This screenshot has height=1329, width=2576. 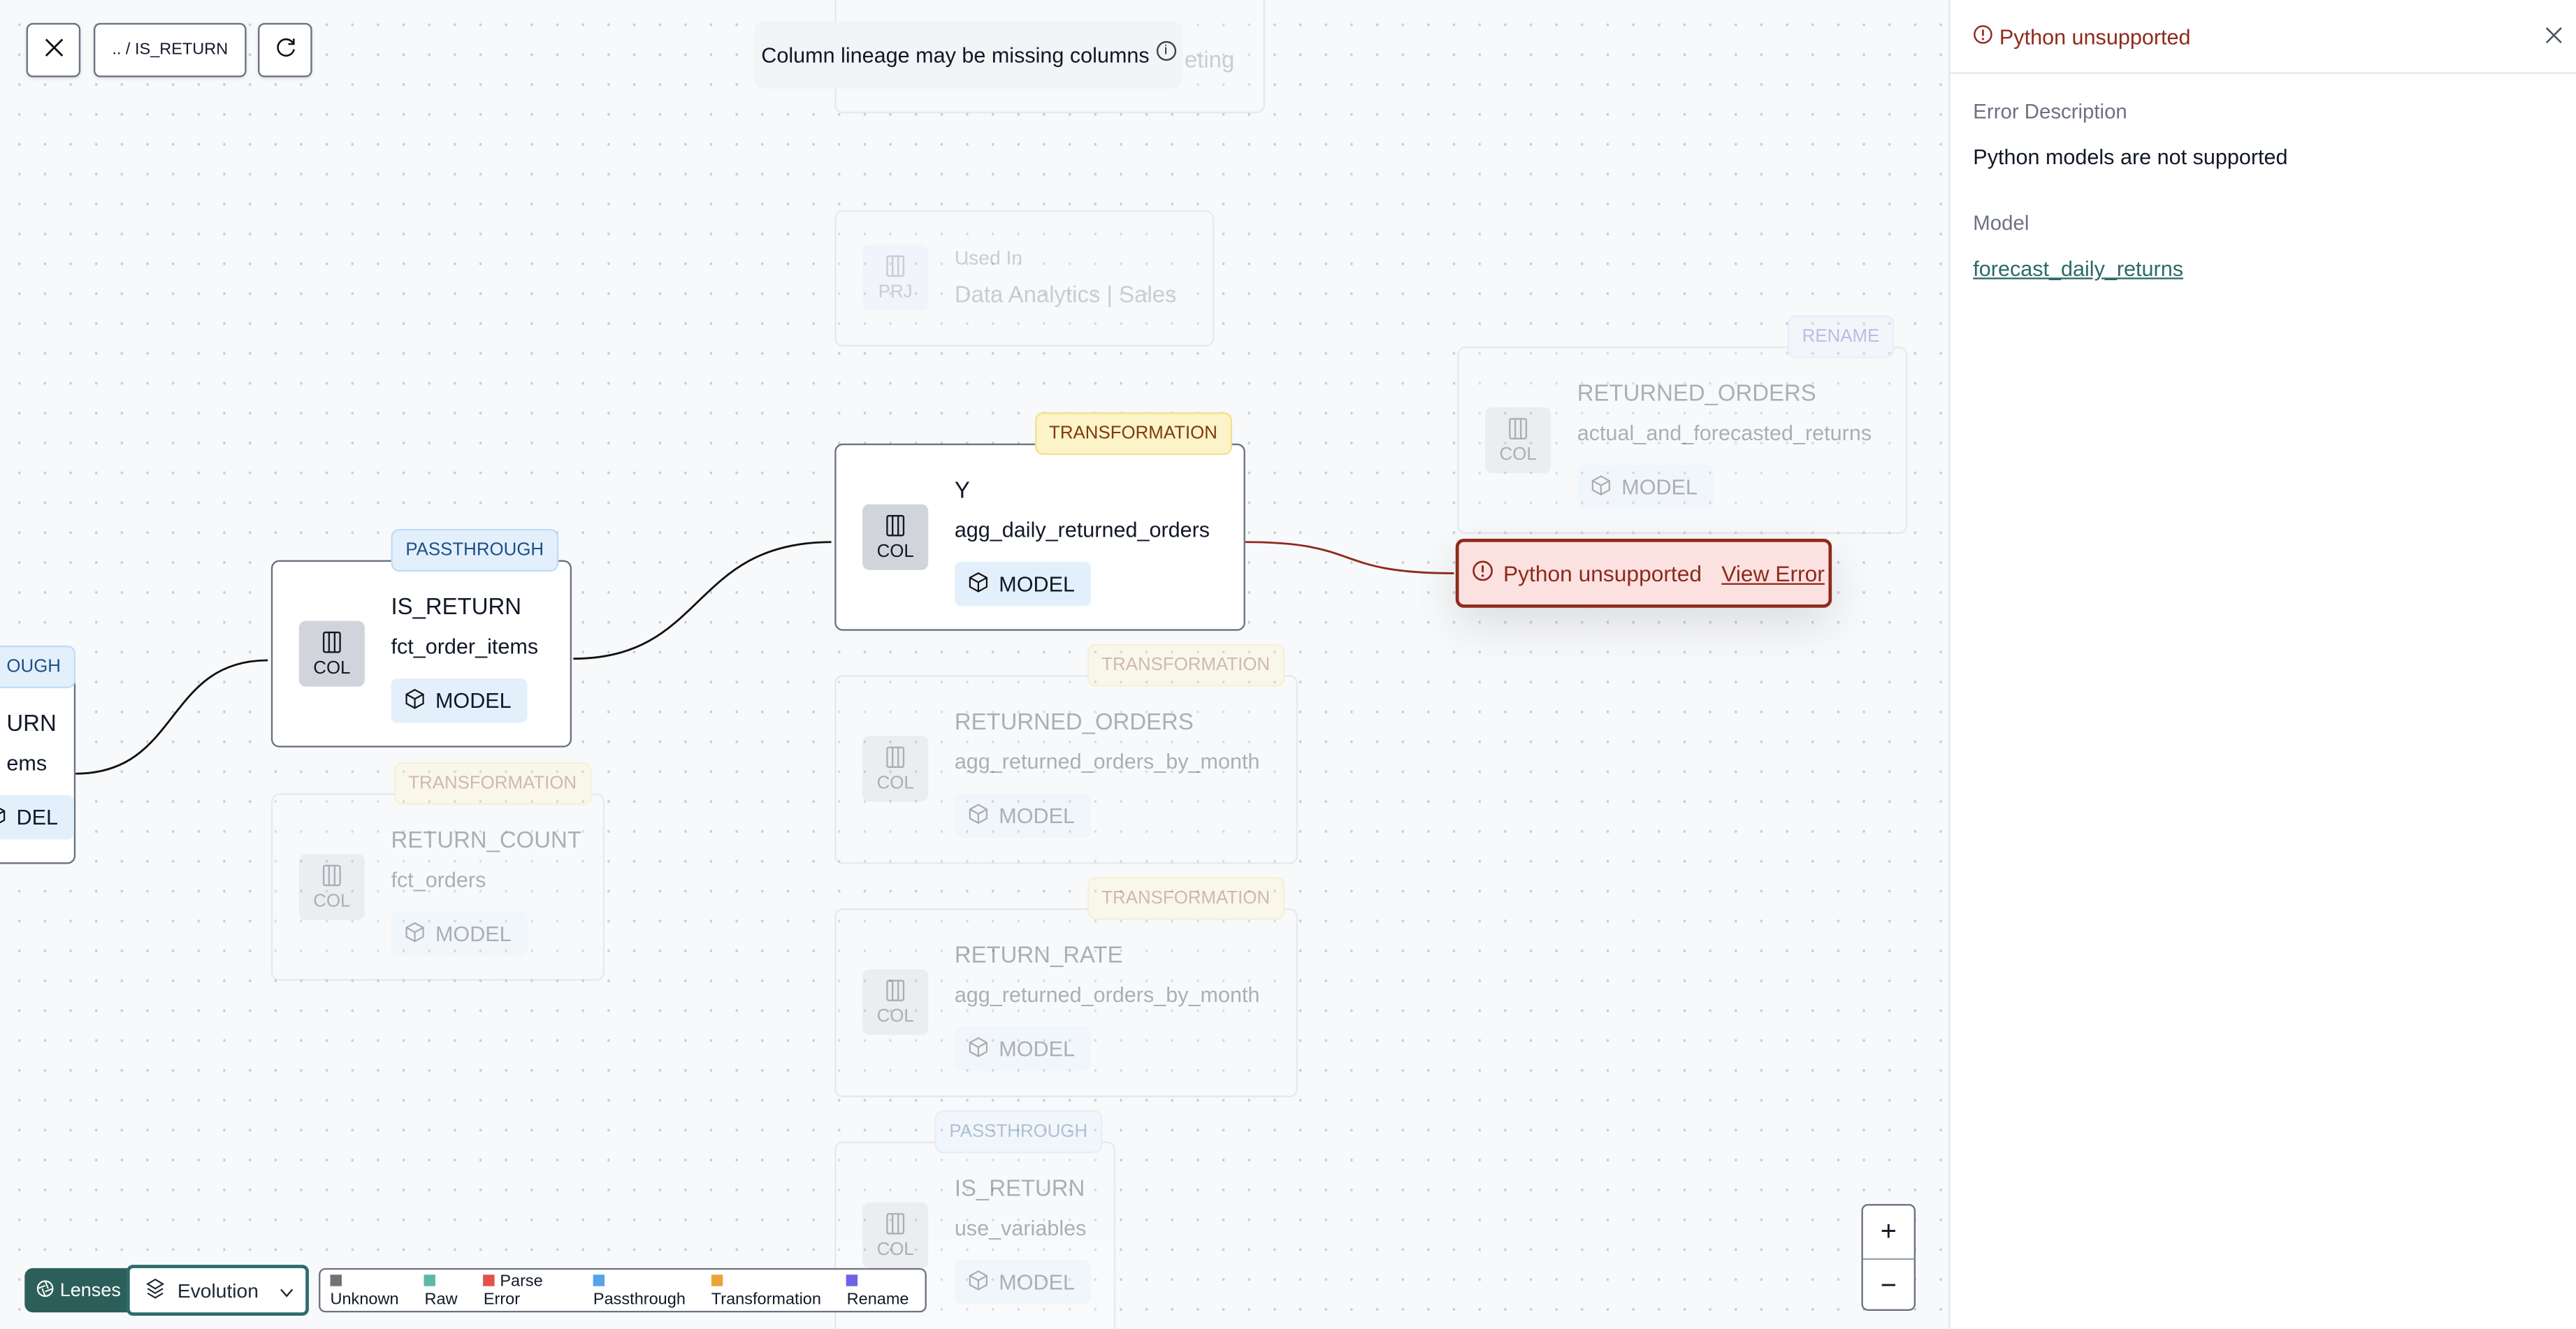 I want to click on error-description-label: Error Description, so click(x=2050, y=112).